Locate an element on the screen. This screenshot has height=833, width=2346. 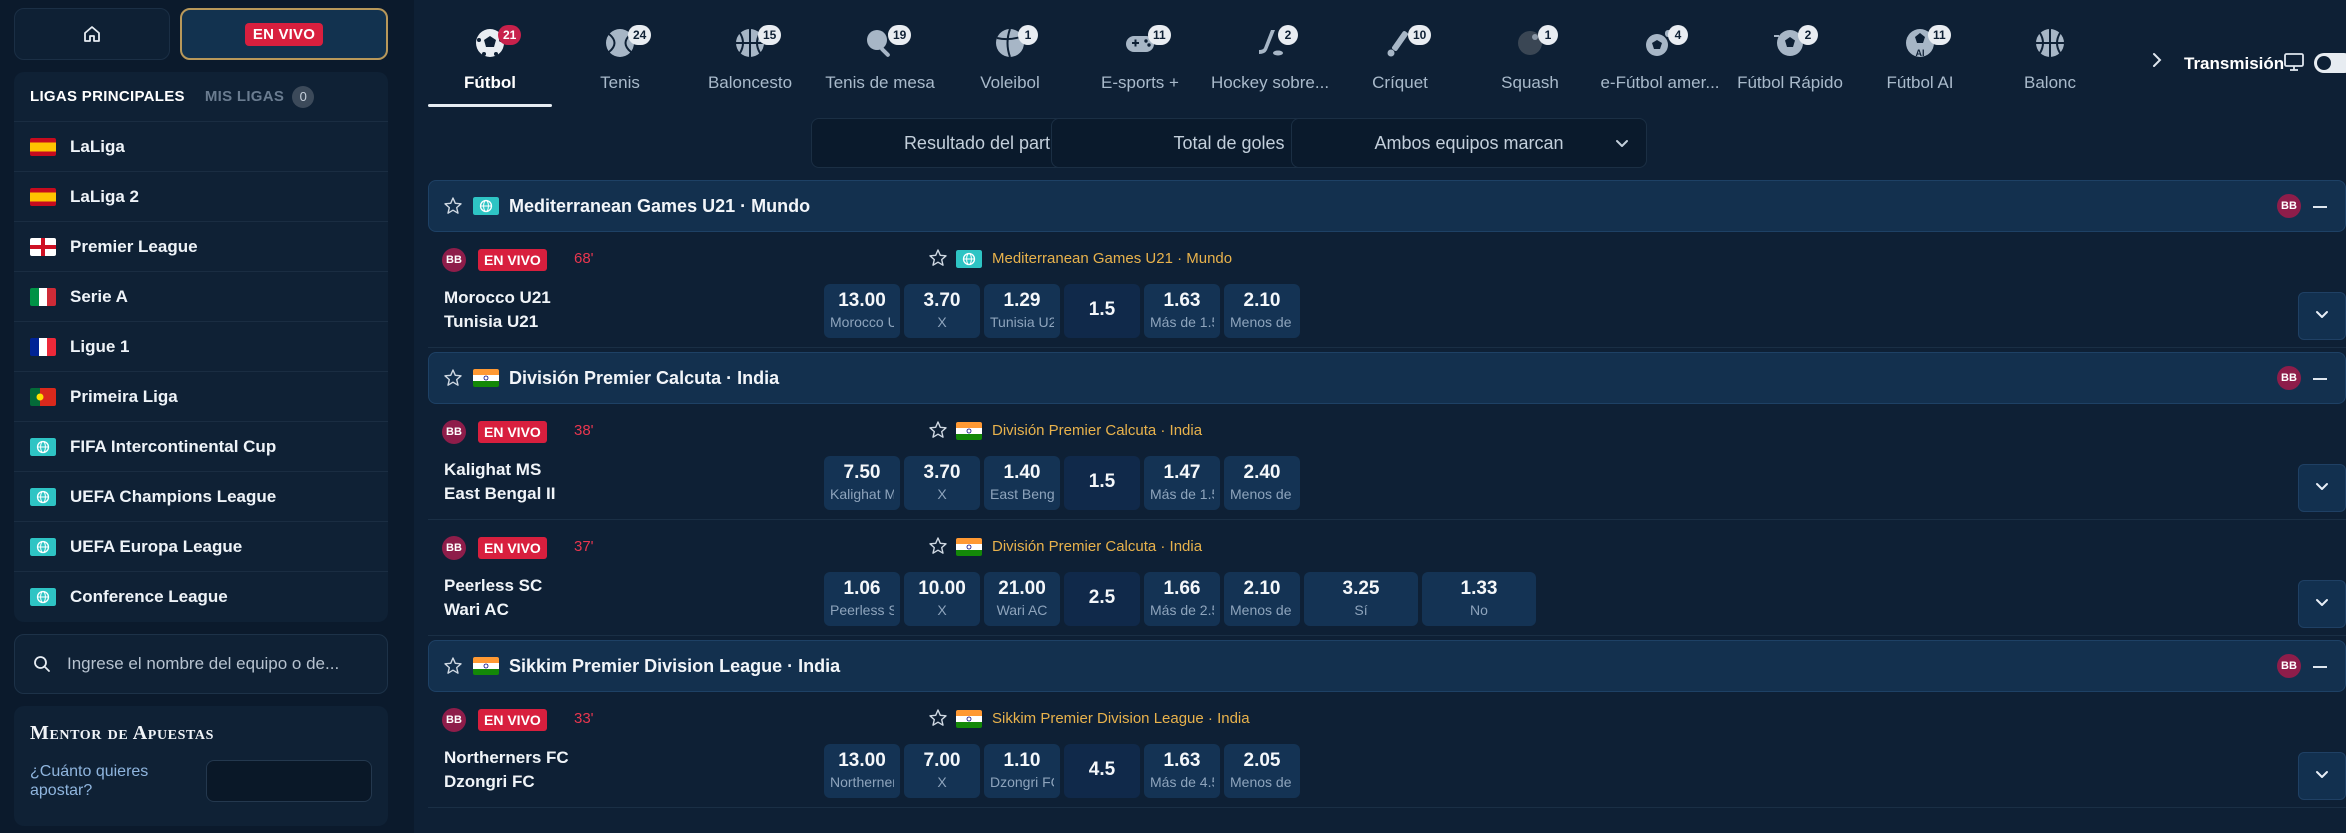
total-line: 1.5 is located at coordinates (1102, 483).